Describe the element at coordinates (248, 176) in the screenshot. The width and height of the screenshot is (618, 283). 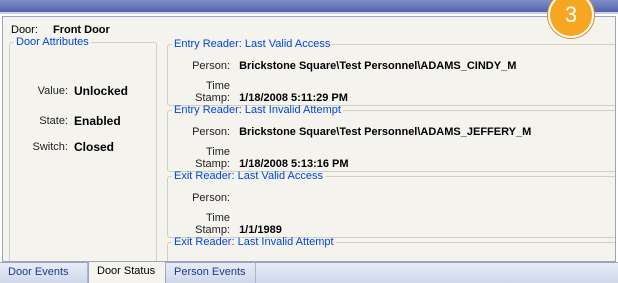
I see `reader-legend: Exit Reader: Last Valid Access` at that location.